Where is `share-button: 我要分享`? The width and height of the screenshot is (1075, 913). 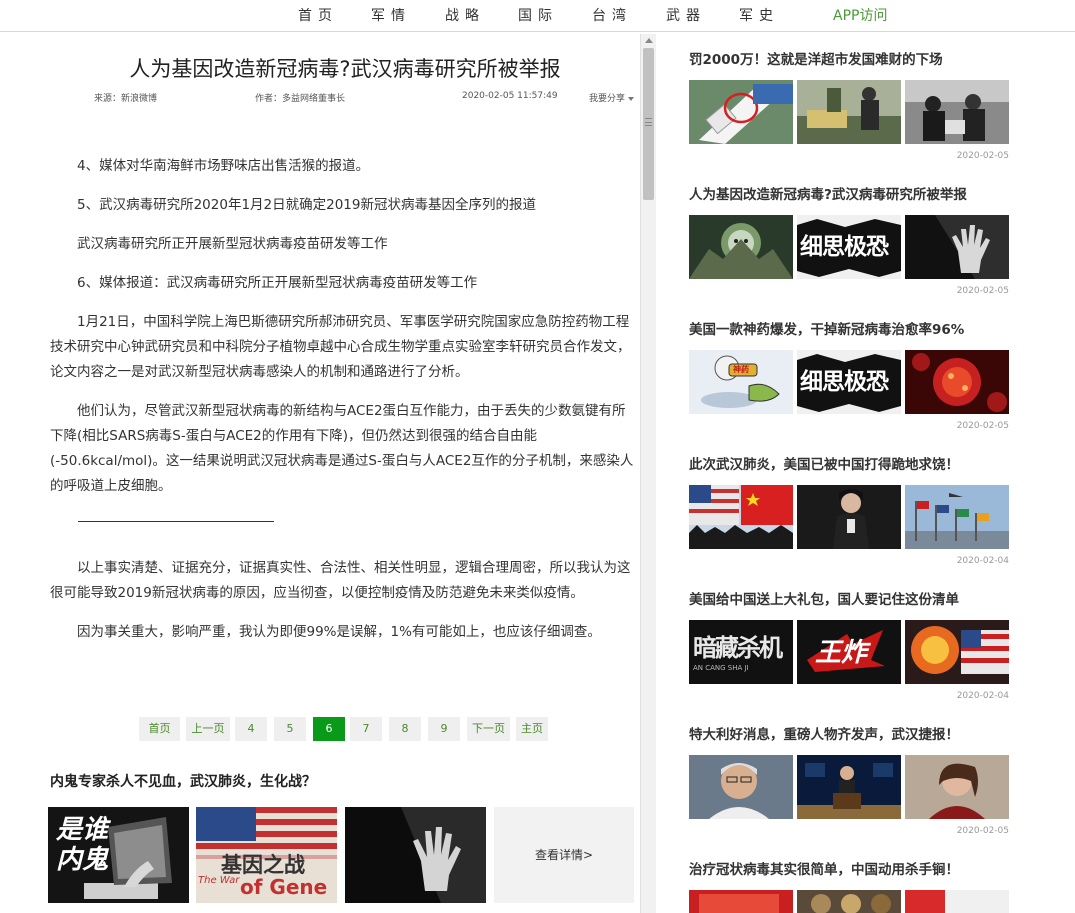 share-button: 我要分享 is located at coordinates (612, 97).